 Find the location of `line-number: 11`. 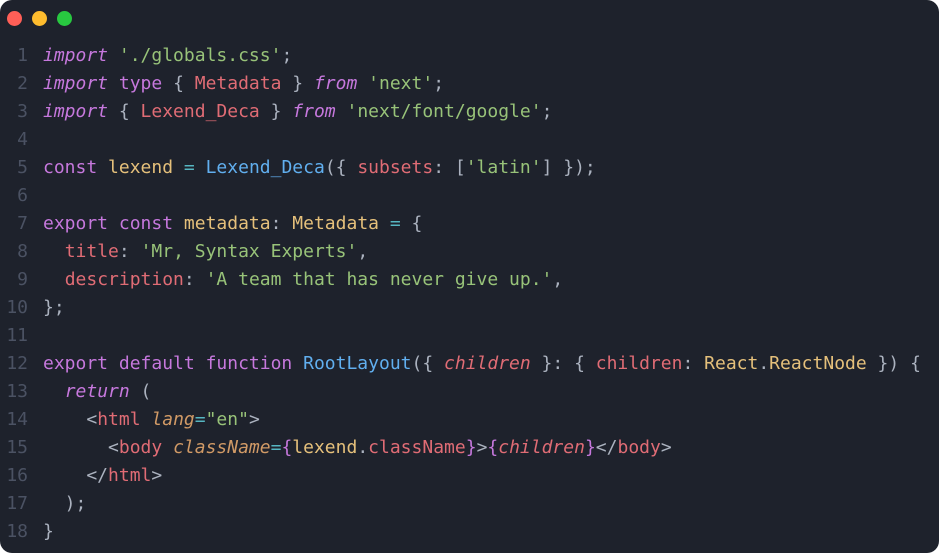

line-number: 11 is located at coordinates (17, 335).